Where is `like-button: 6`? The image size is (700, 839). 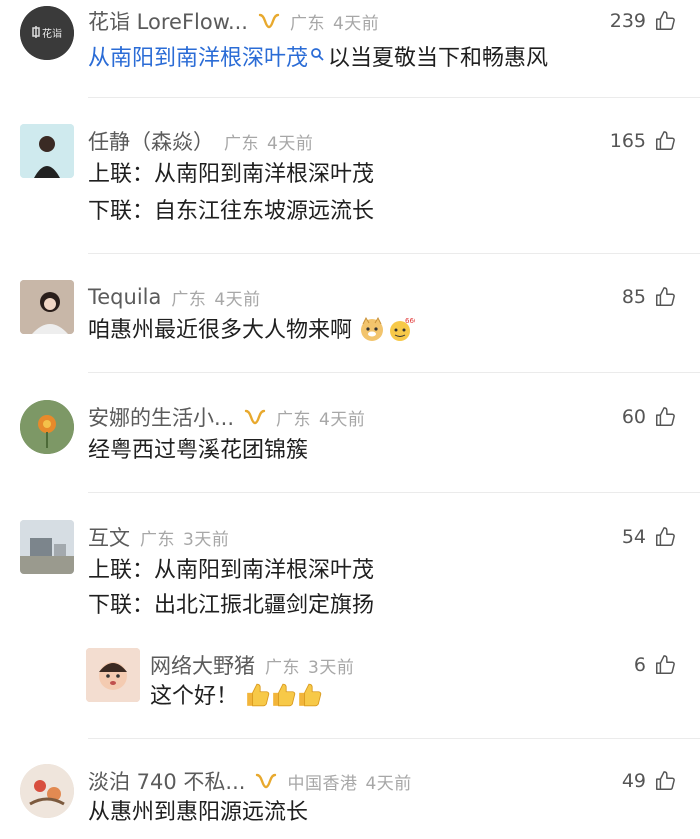
like-button: 6 is located at coordinates (655, 665).